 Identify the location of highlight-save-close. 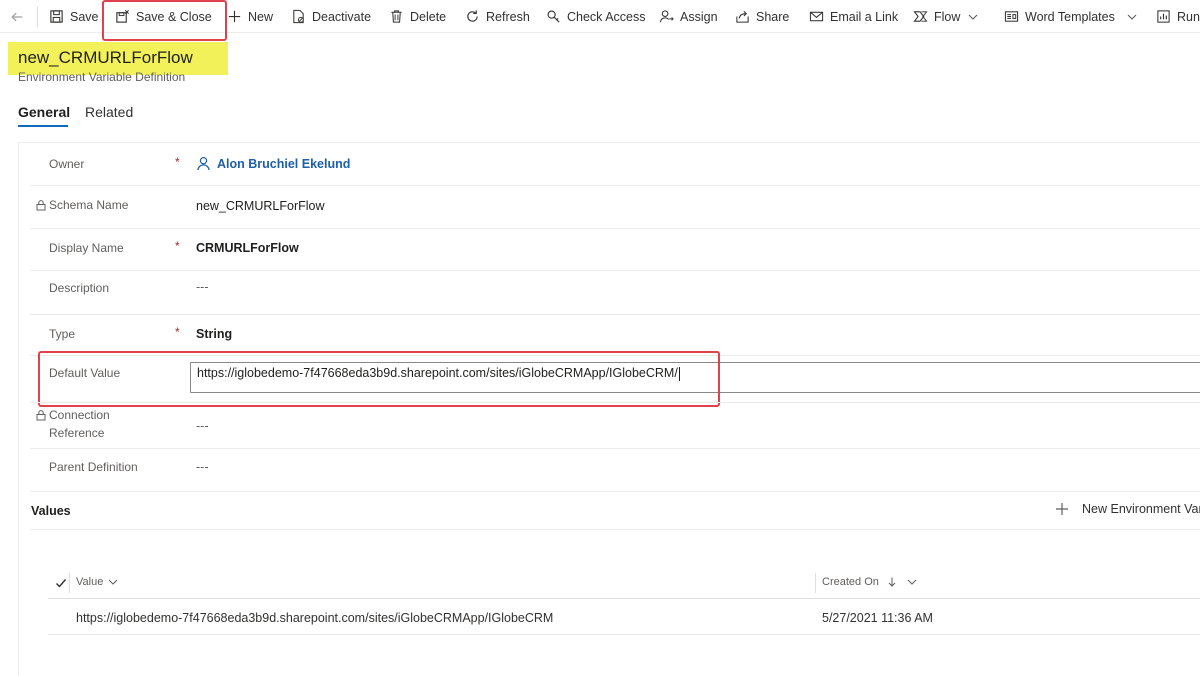
(164, 20).